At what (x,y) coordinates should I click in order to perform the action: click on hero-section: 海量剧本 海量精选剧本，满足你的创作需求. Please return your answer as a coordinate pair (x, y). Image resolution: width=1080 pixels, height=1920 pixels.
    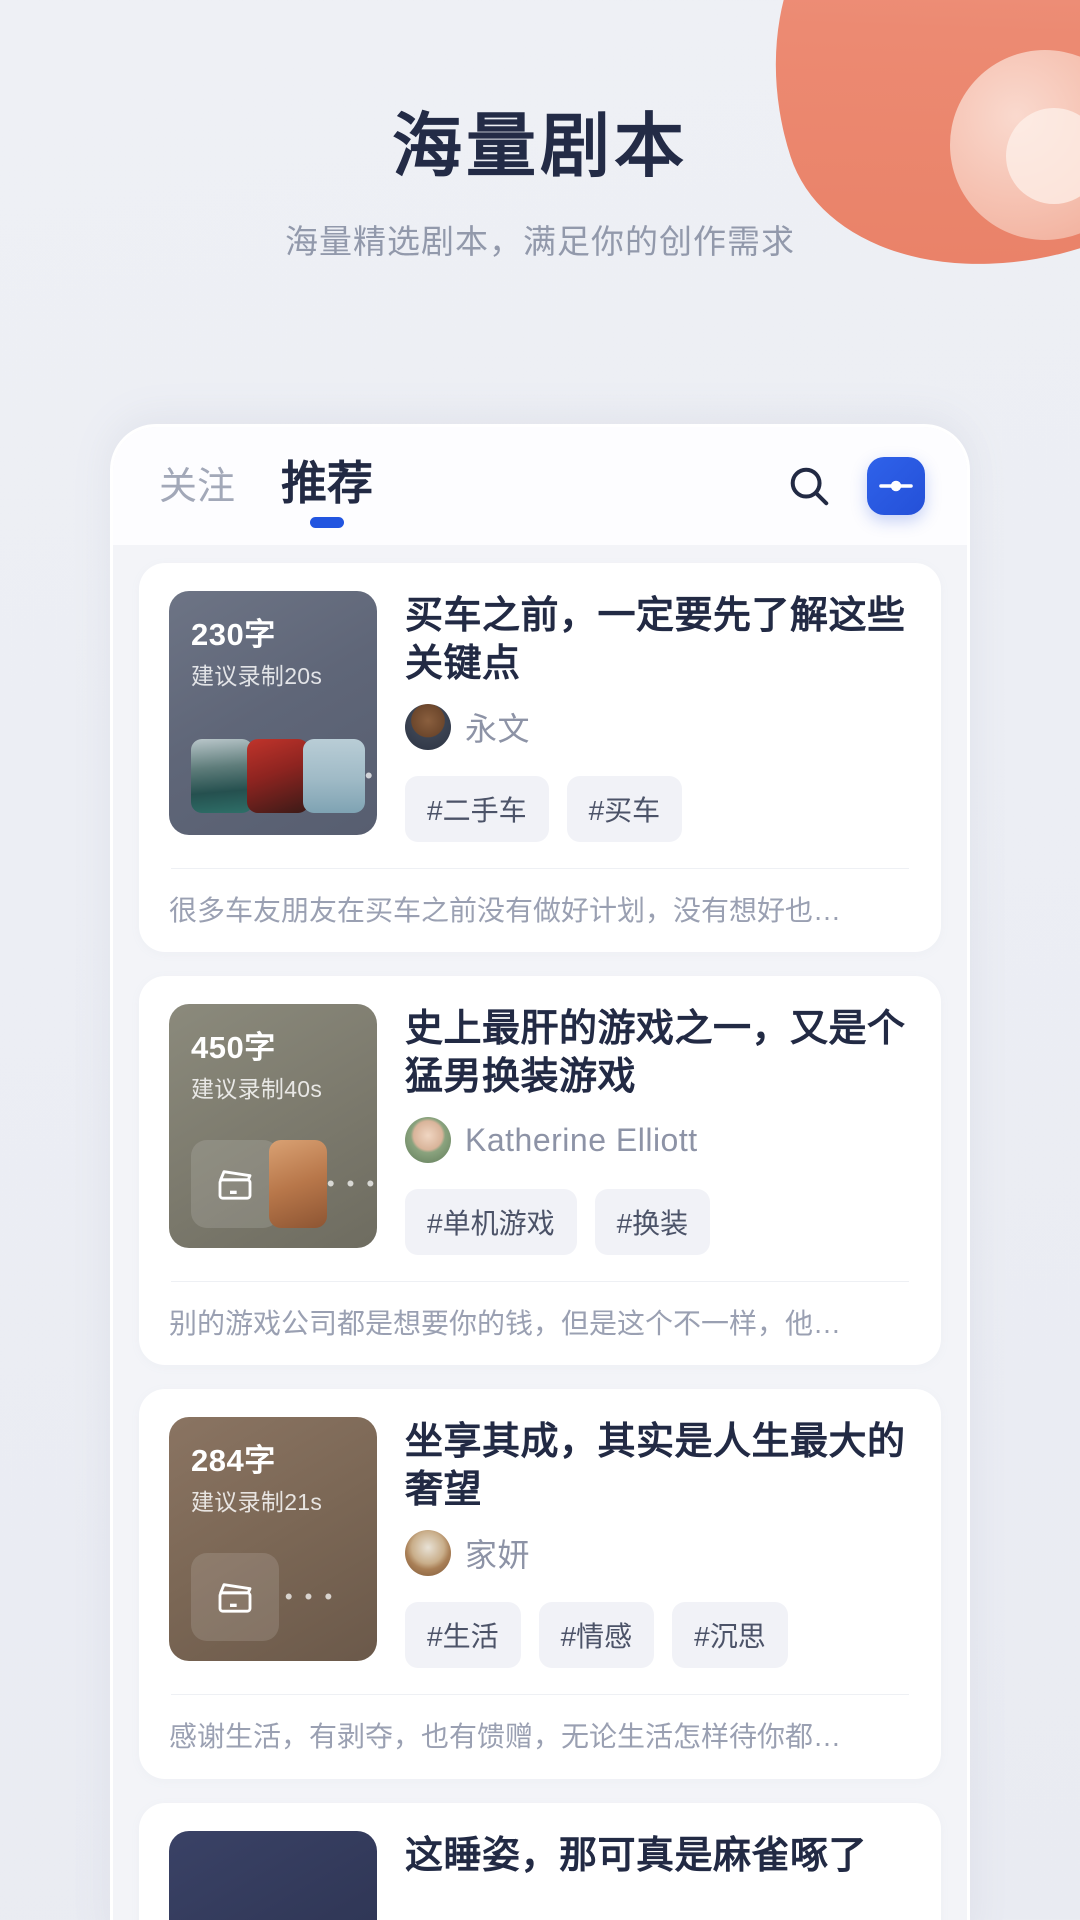
    Looking at the image, I should click on (540, 131).